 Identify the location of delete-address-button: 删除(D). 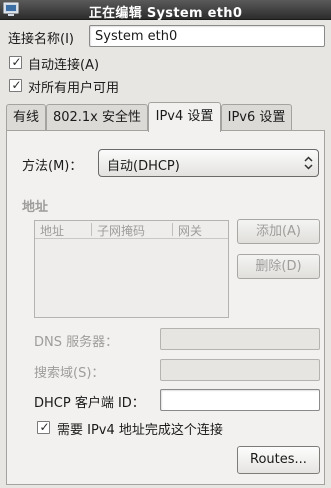
(278, 266).